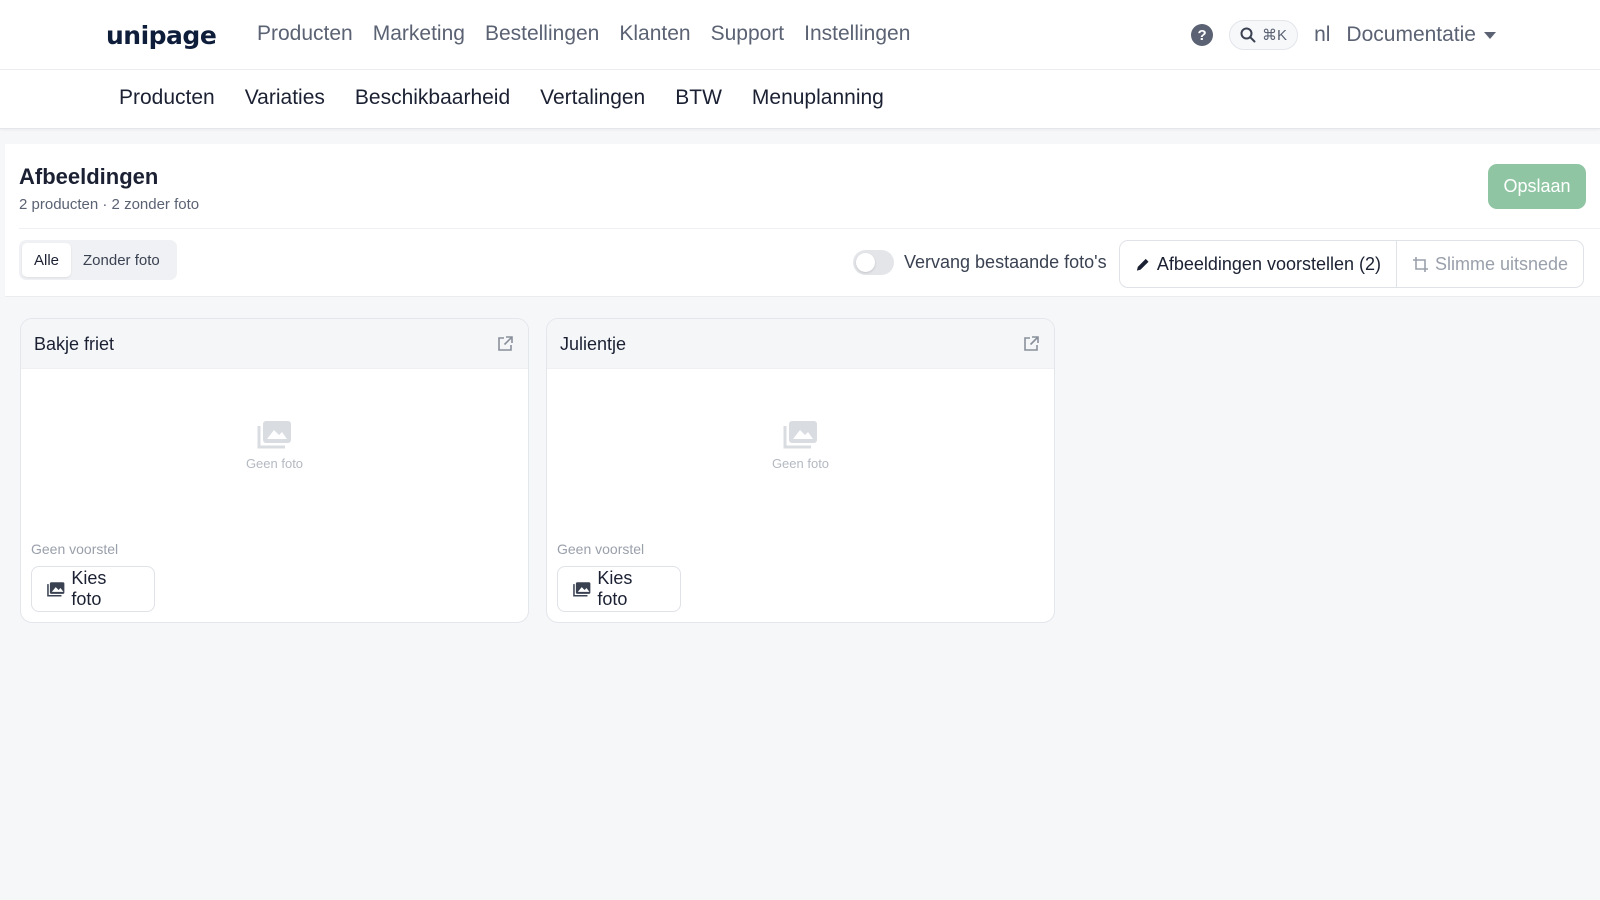 This screenshot has height=900, width=1600. Describe the element at coordinates (1248, 35) in the screenshot. I see `search-icon` at that location.